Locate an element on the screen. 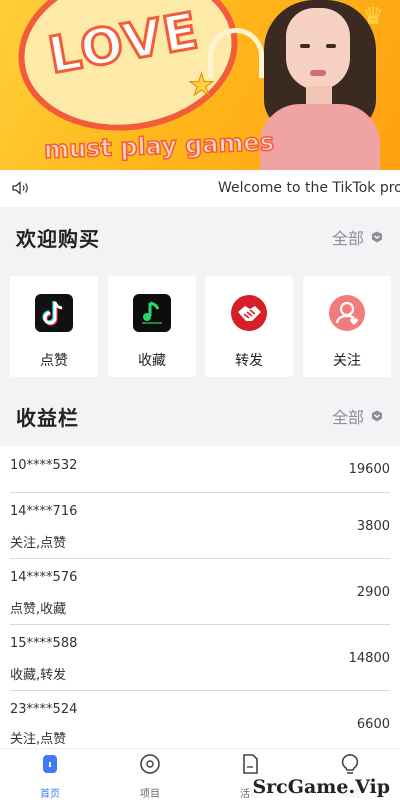 This screenshot has width=400, height=800. list-item: 14****716 关注,点赞 3800 is located at coordinates (200, 526).